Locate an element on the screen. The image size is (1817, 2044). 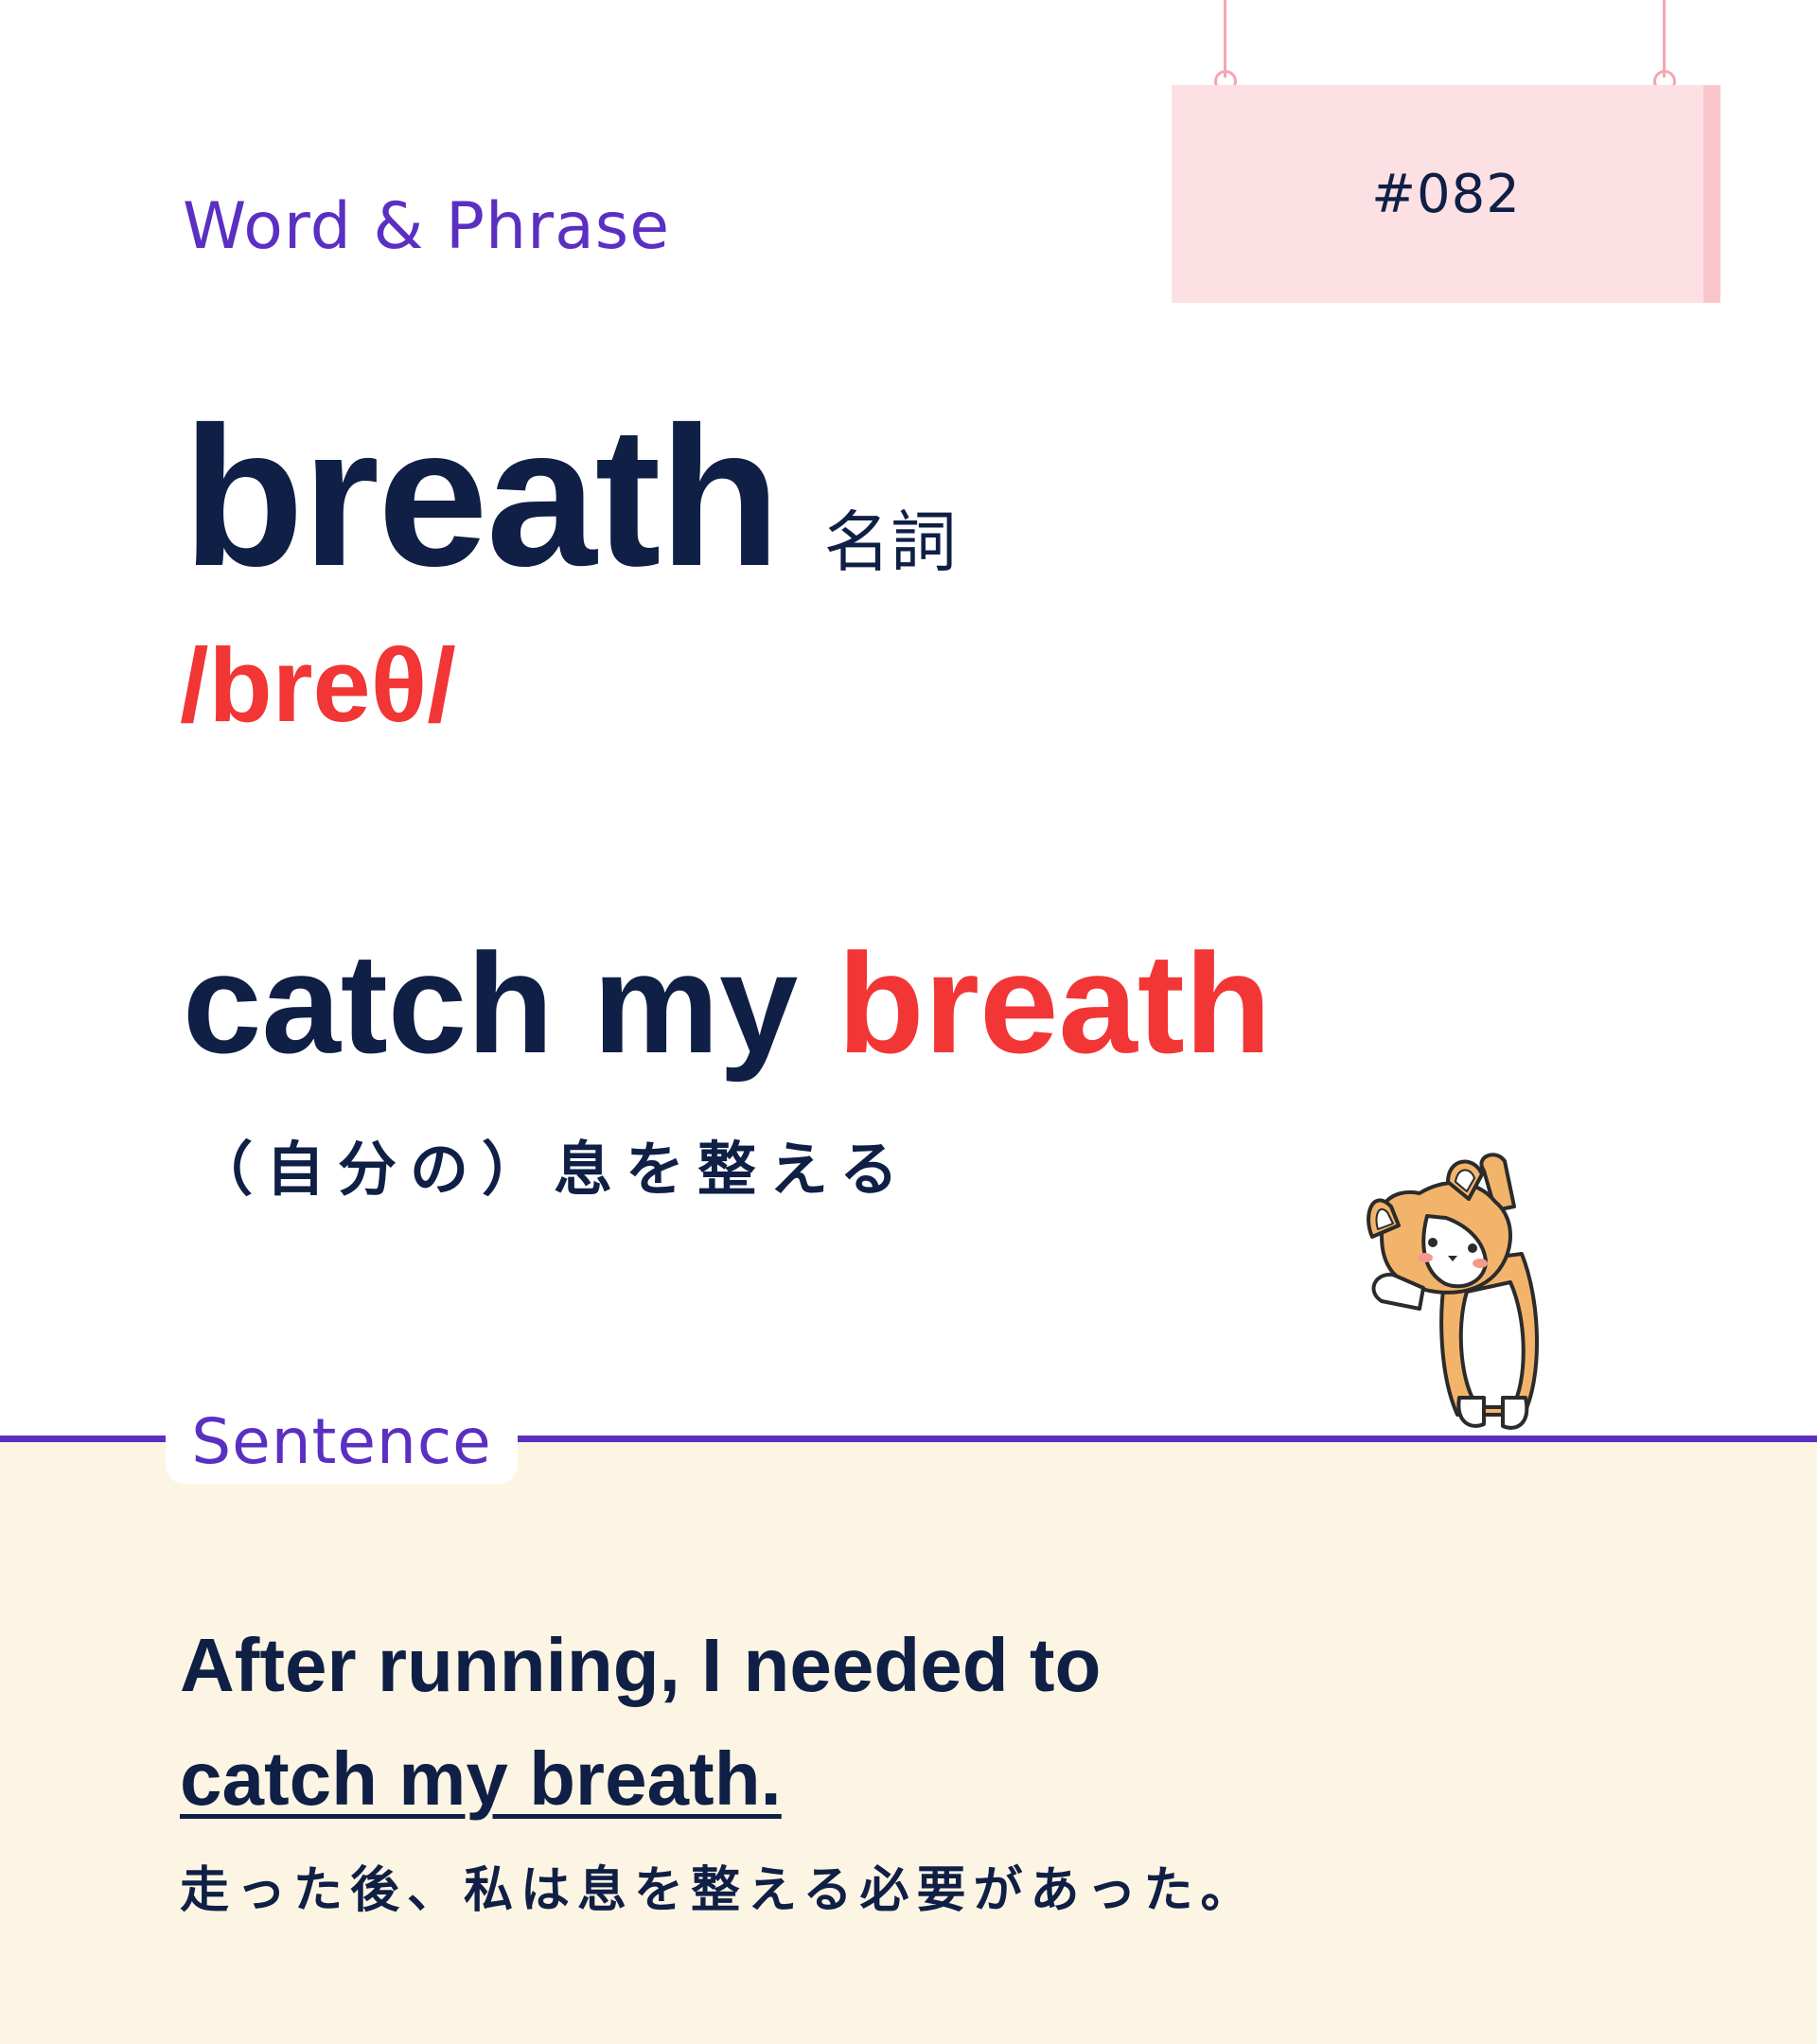
phrase: catch my breath is located at coordinates (727, 1003).